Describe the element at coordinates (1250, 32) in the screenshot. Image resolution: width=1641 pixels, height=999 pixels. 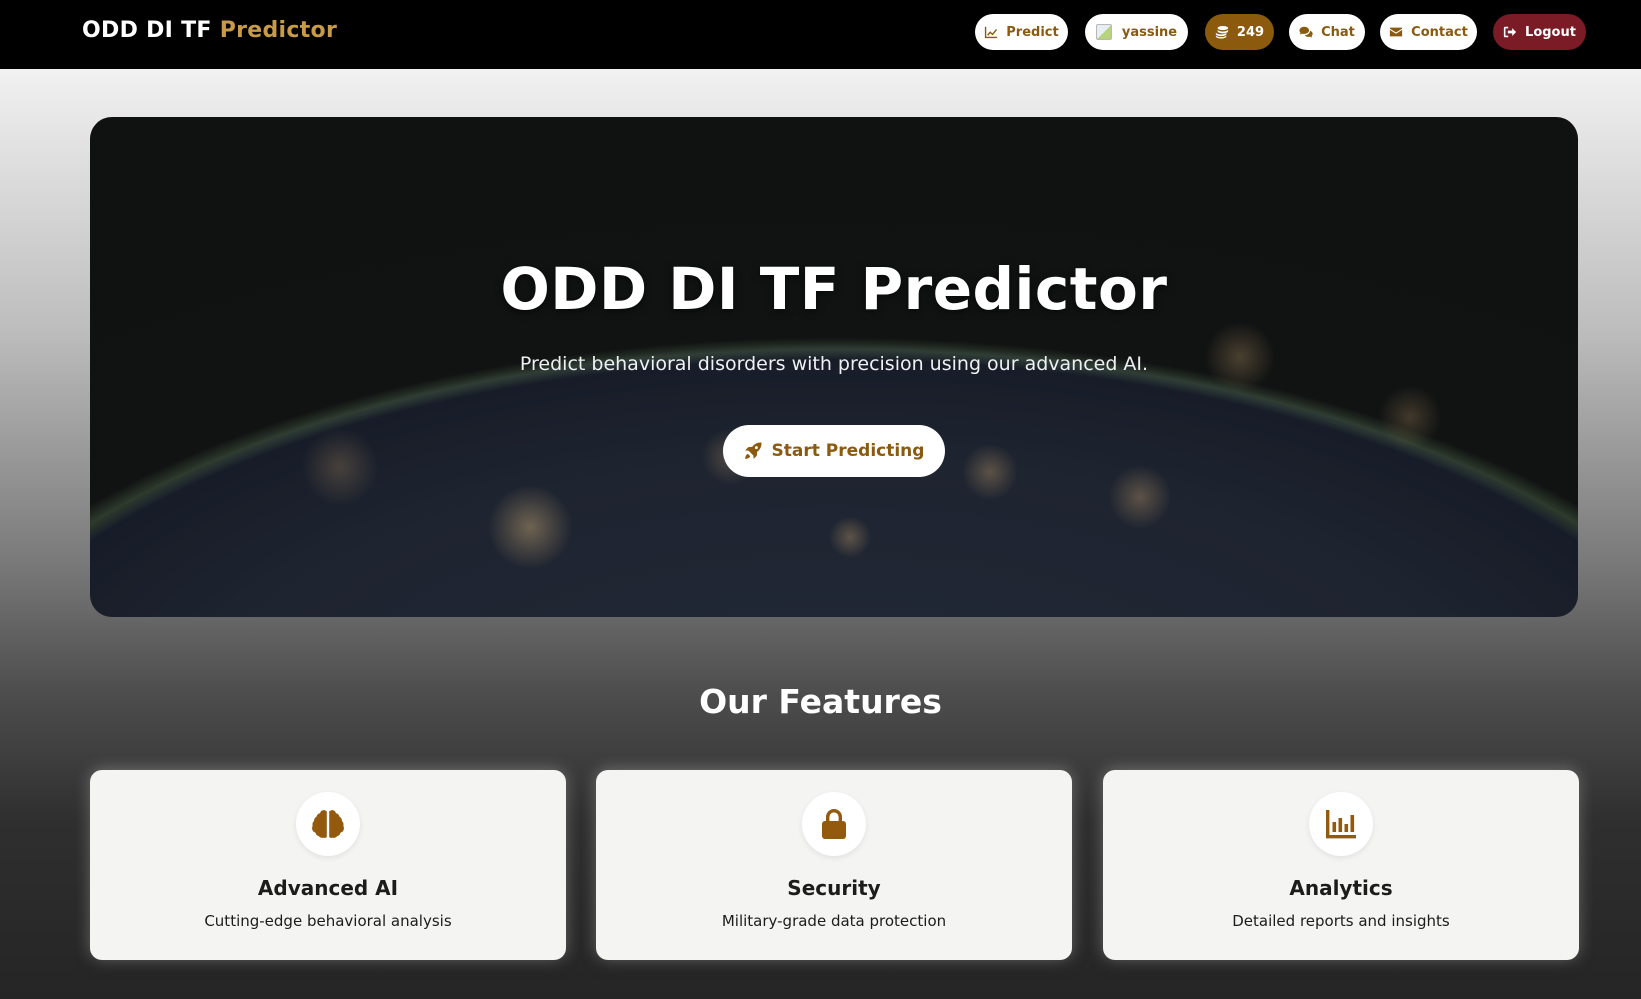
I see `coins-count: 249` at that location.